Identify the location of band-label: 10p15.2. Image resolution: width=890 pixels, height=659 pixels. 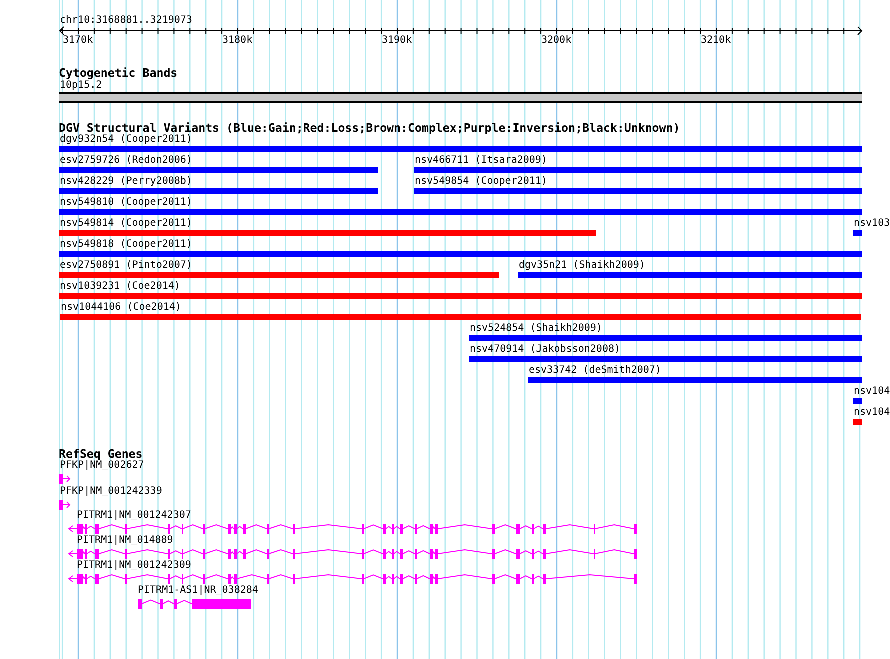
(81, 86).